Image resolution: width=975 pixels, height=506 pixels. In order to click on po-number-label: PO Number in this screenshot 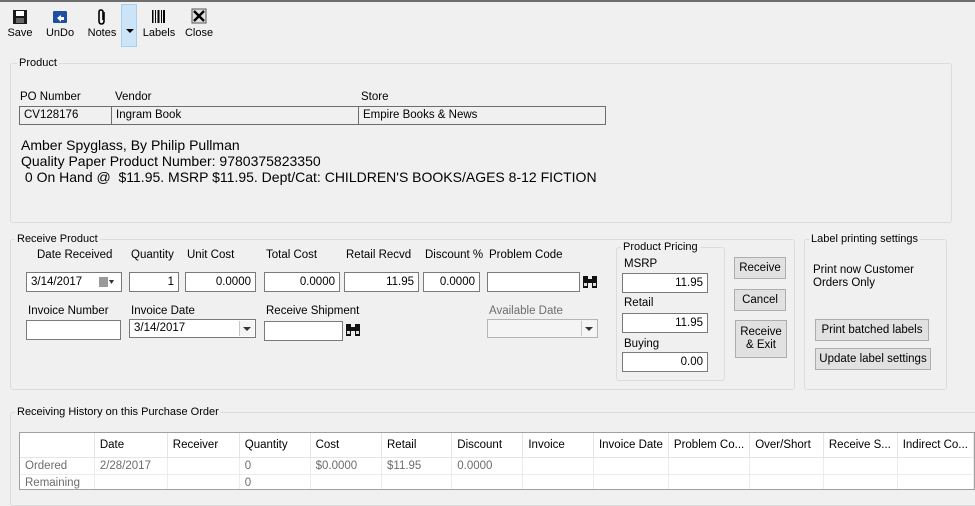, I will do `click(50, 97)`.